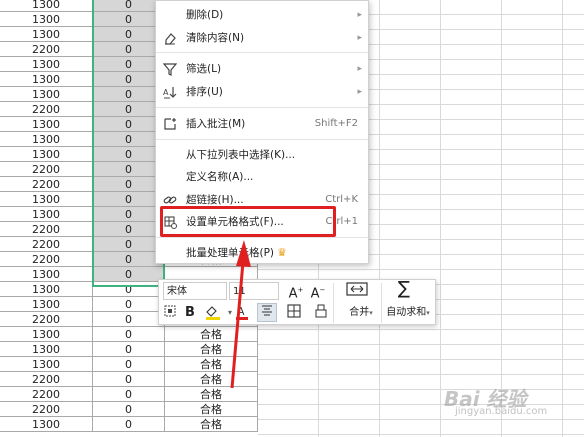  Describe the element at coordinates (404, 289) in the screenshot. I see `sum-icon: ∑` at that location.